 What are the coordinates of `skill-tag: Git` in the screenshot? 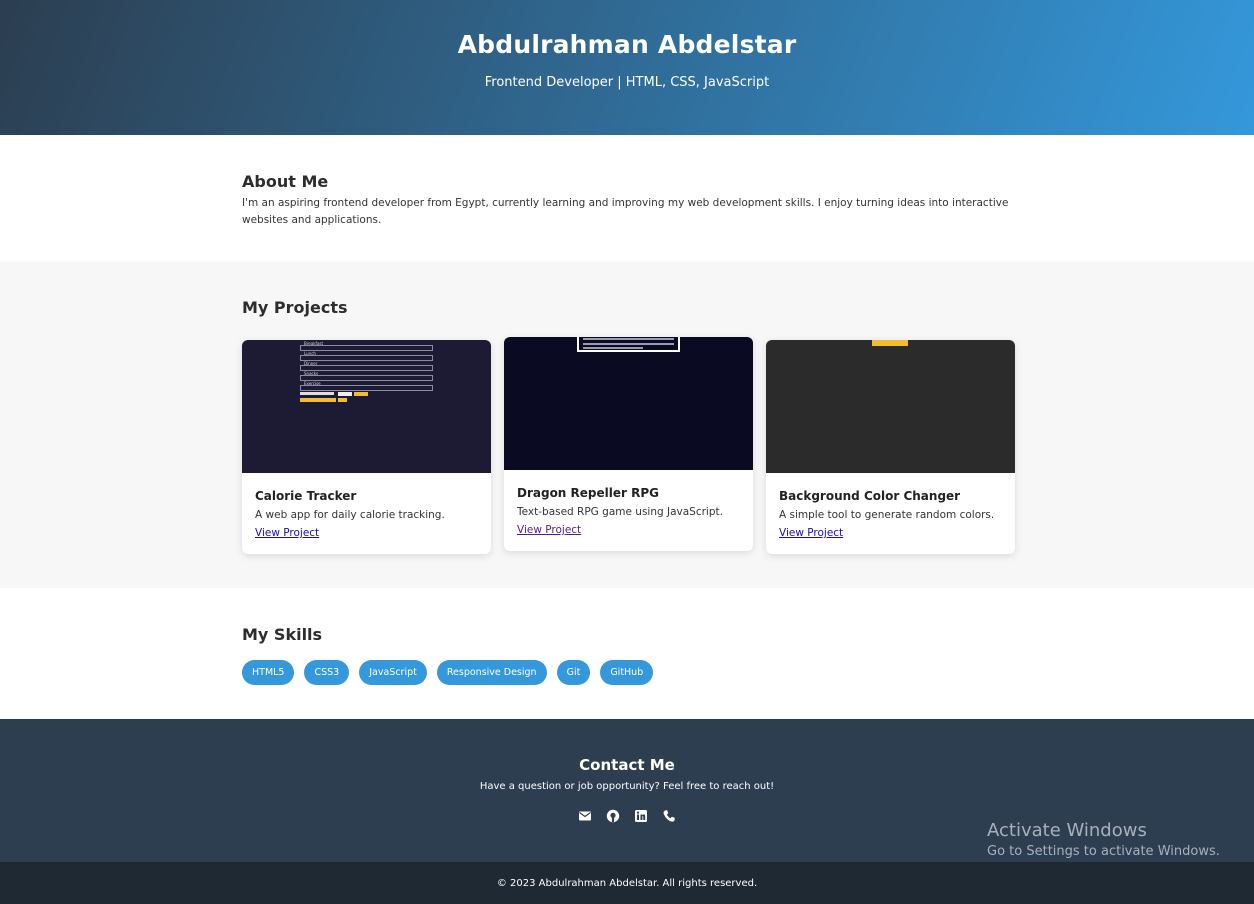 It's located at (573, 672).